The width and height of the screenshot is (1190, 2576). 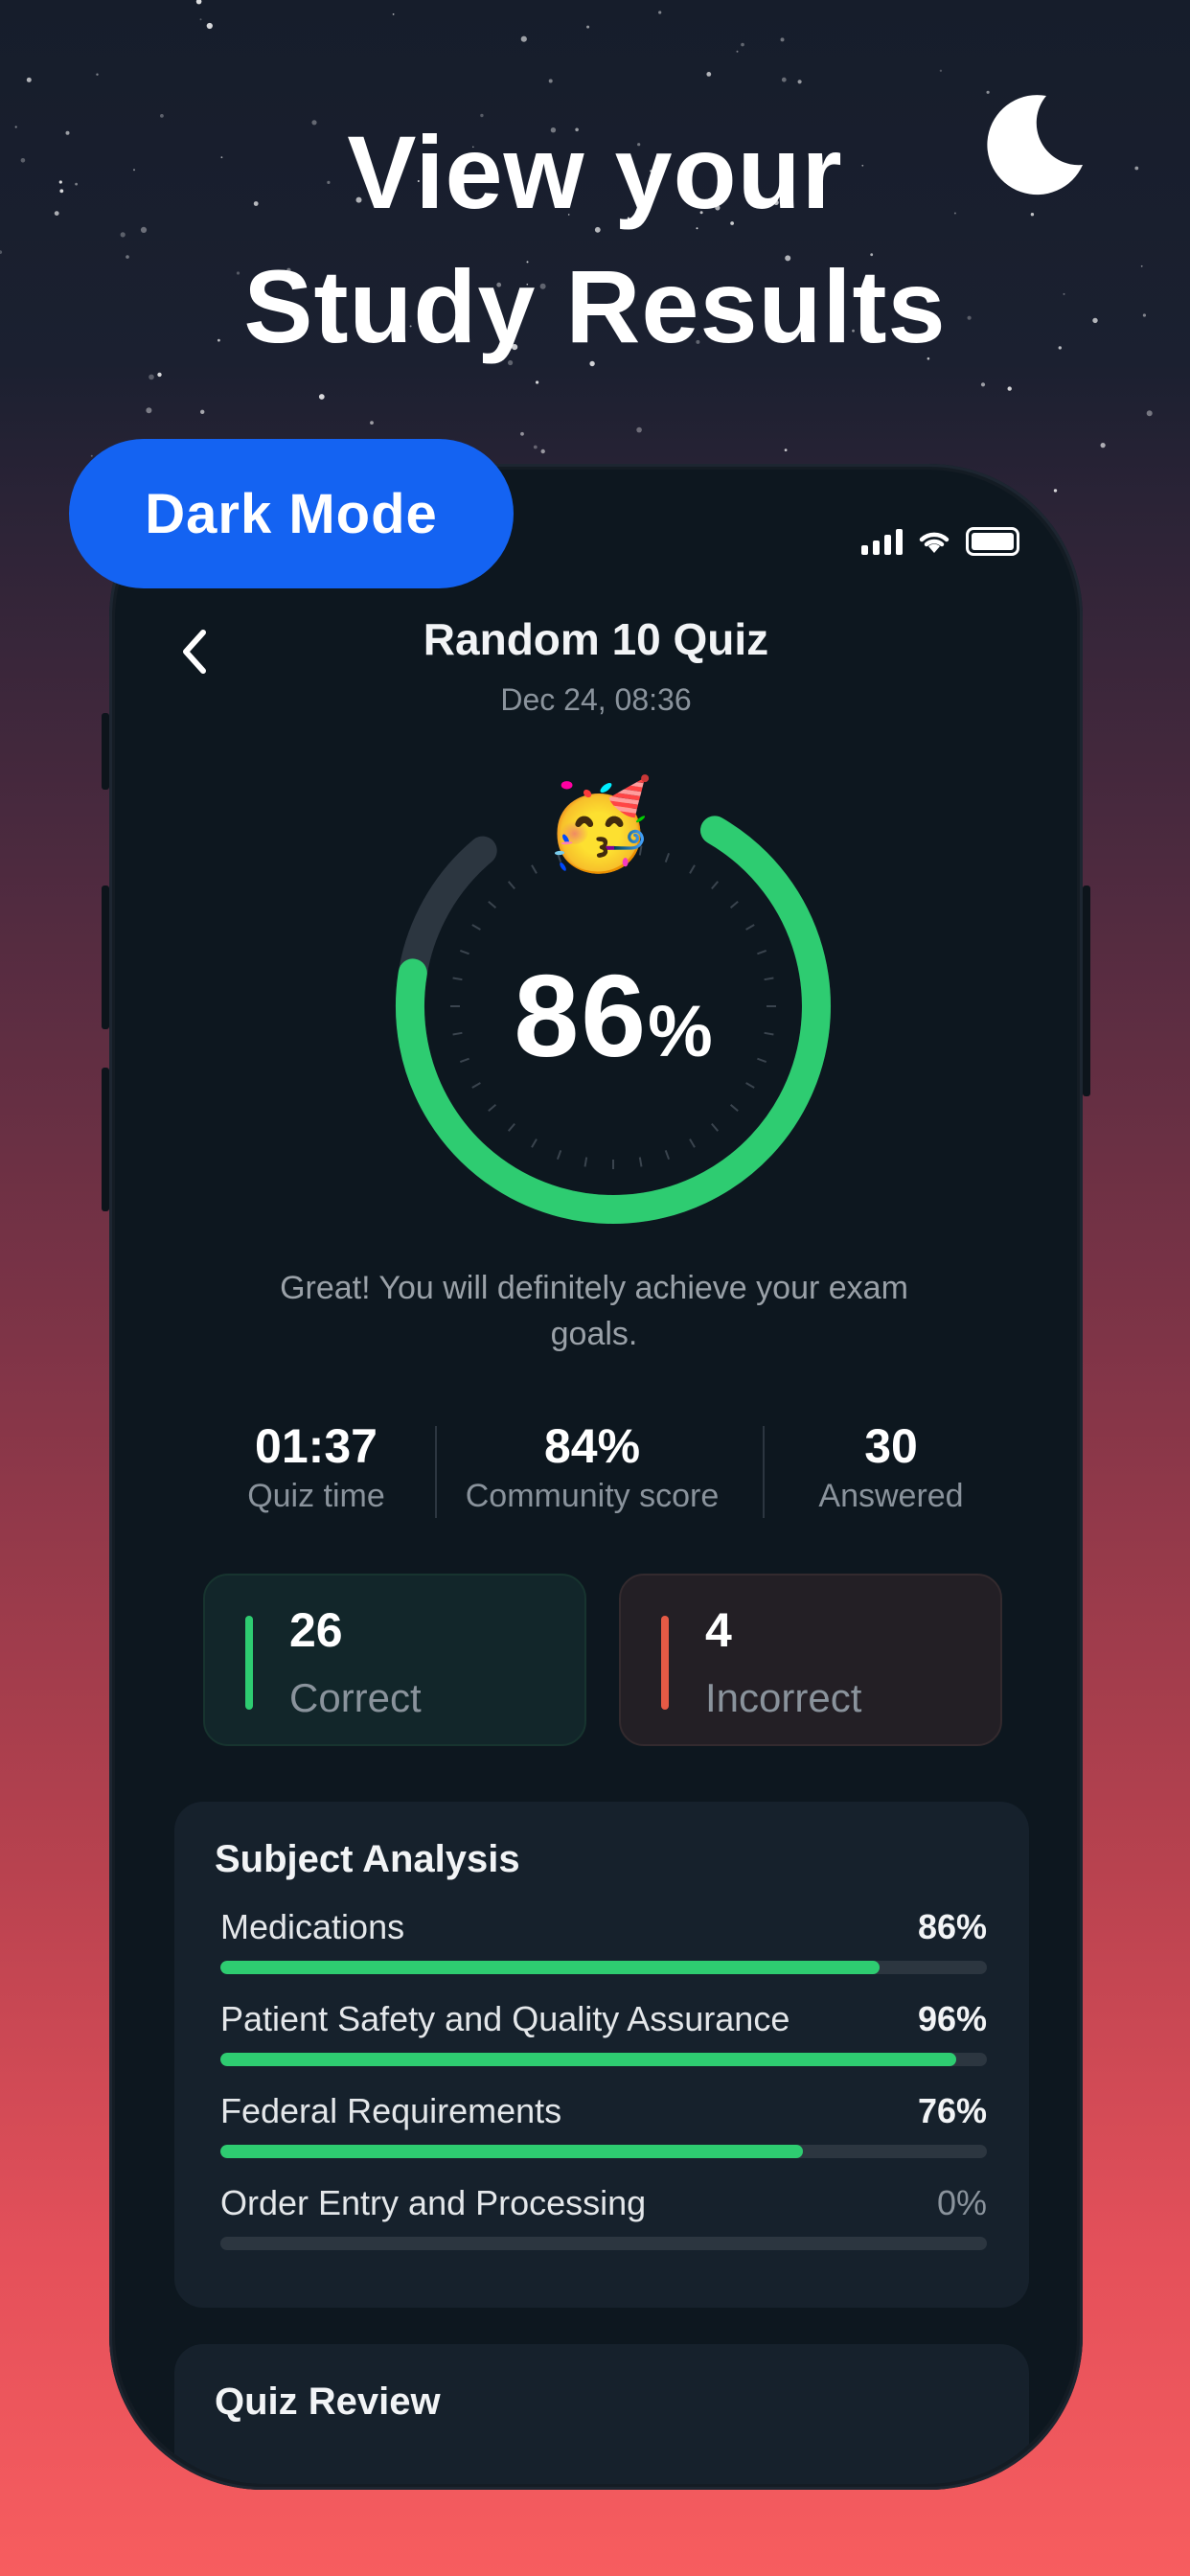 What do you see at coordinates (581, 1016) in the screenshot?
I see `score-value: 86` at bounding box center [581, 1016].